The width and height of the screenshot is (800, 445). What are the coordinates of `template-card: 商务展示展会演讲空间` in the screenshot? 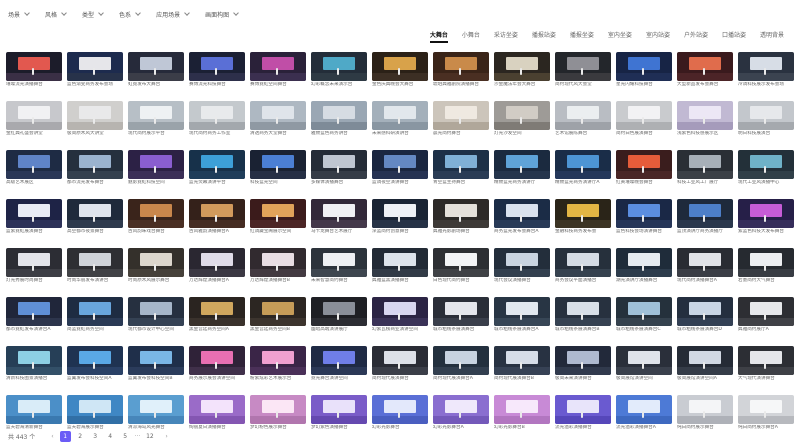 It's located at (217, 363).